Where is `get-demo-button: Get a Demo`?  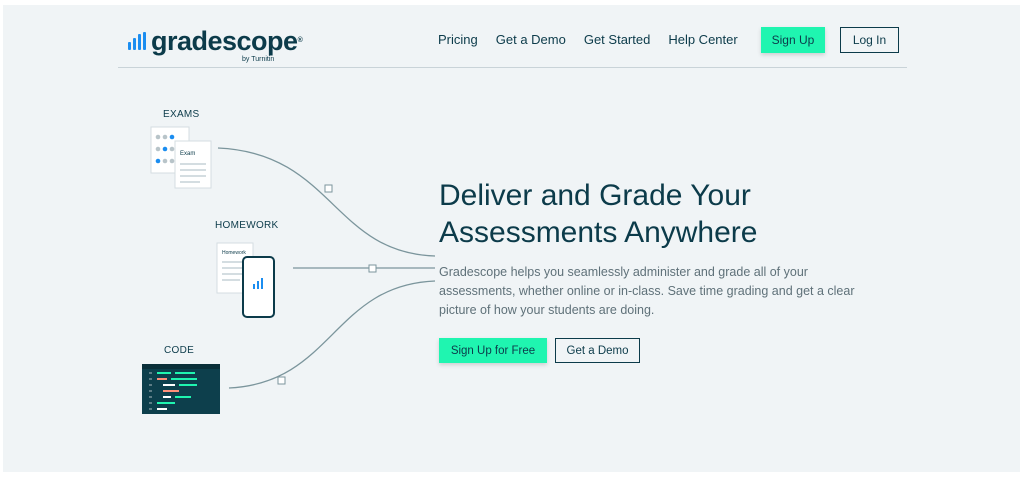
get-demo-button: Get a Demo is located at coordinates (597, 350).